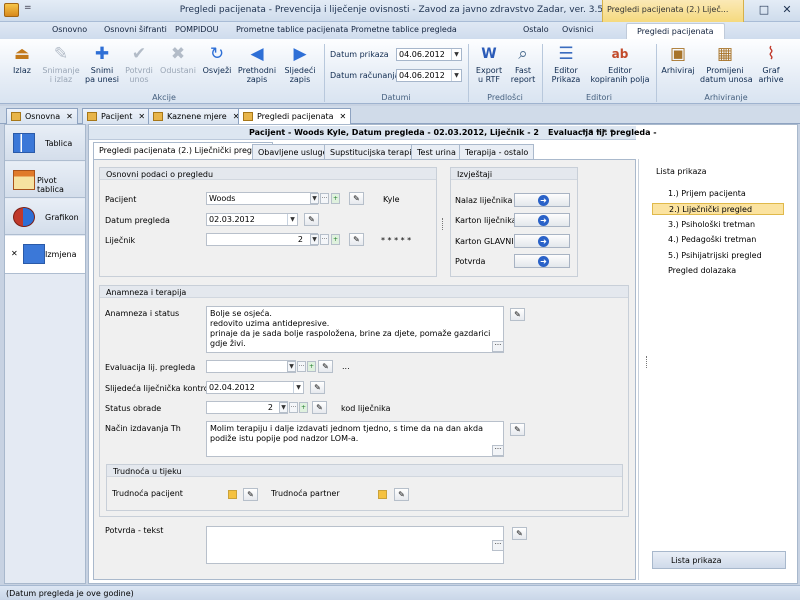 The width and height of the screenshot is (800, 600). I want to click on tab-prometne-pacijenata: Prometne tablice pacijenata, so click(292, 29).